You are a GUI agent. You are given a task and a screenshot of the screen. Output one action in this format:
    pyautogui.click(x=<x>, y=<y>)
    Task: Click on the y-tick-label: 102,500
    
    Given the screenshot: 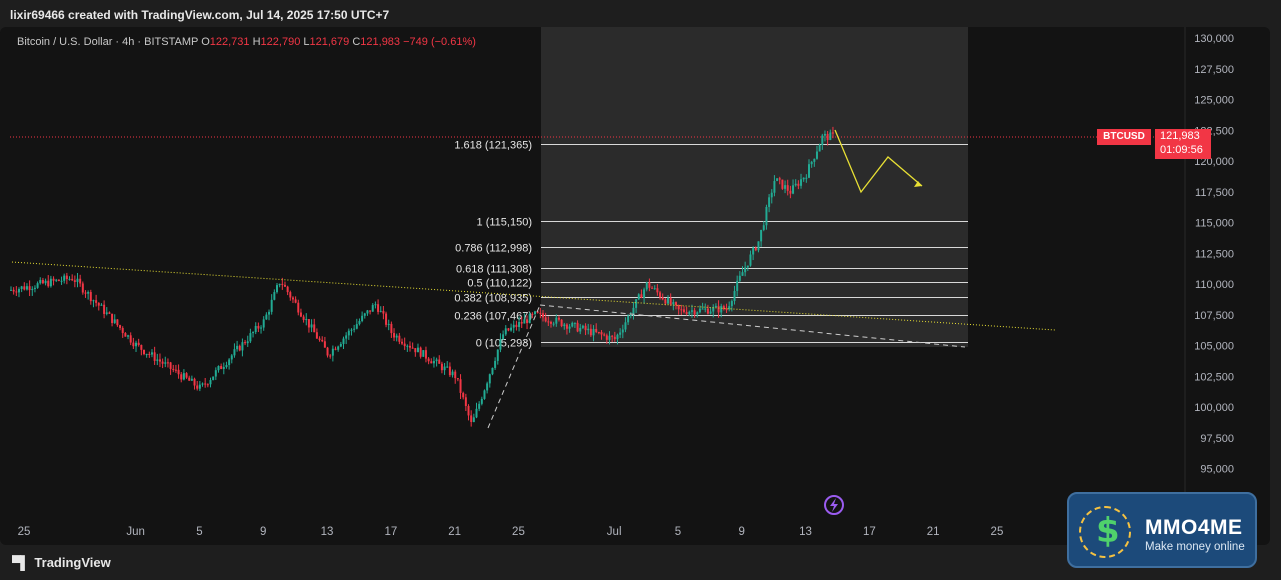 What is the action you would take?
    pyautogui.click(x=1214, y=377)
    